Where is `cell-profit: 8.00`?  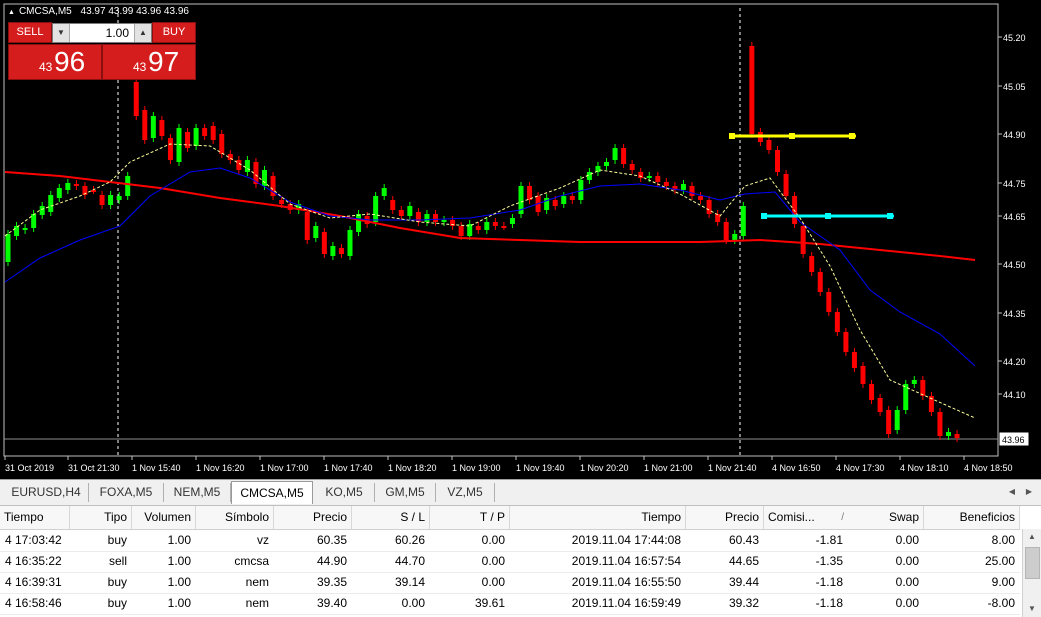
cell-profit: 8.00 is located at coordinates (1003, 540).